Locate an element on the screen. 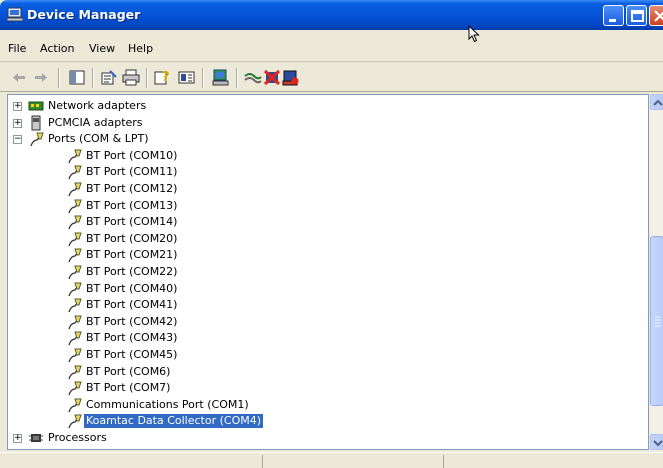 The width and height of the screenshot is (663, 468). back-arrow-icon is located at coordinates (19, 77).